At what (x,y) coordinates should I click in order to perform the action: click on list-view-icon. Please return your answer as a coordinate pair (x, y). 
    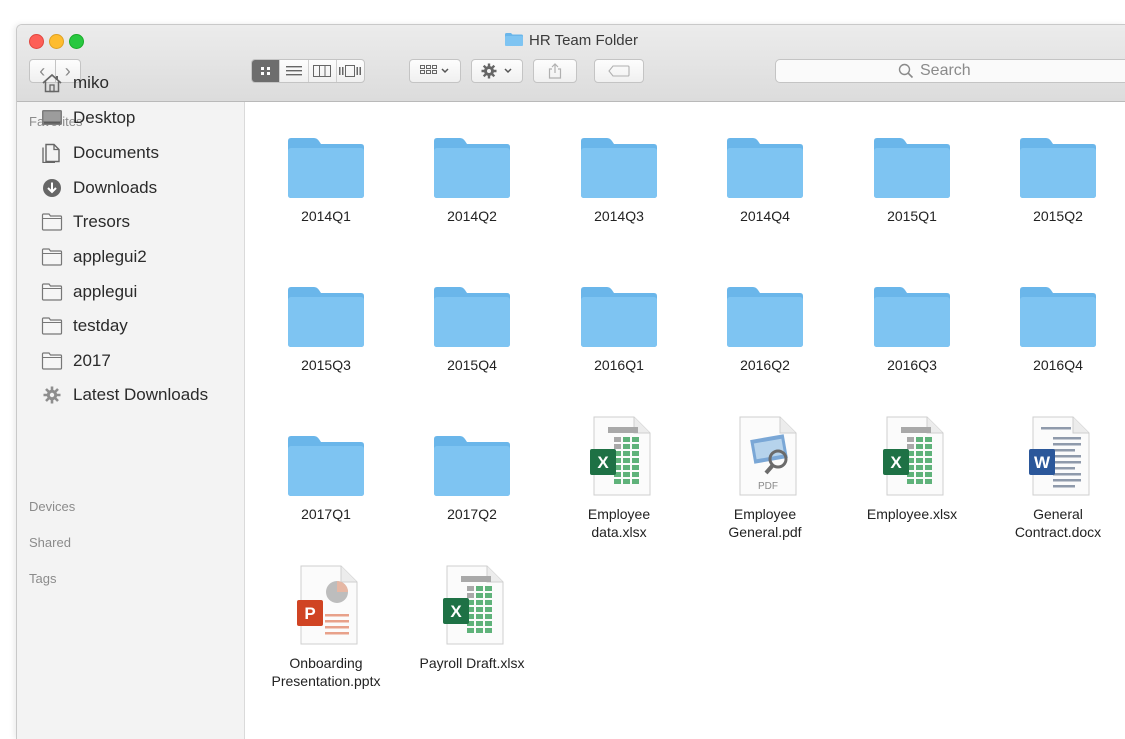
    Looking at the image, I should click on (293, 71).